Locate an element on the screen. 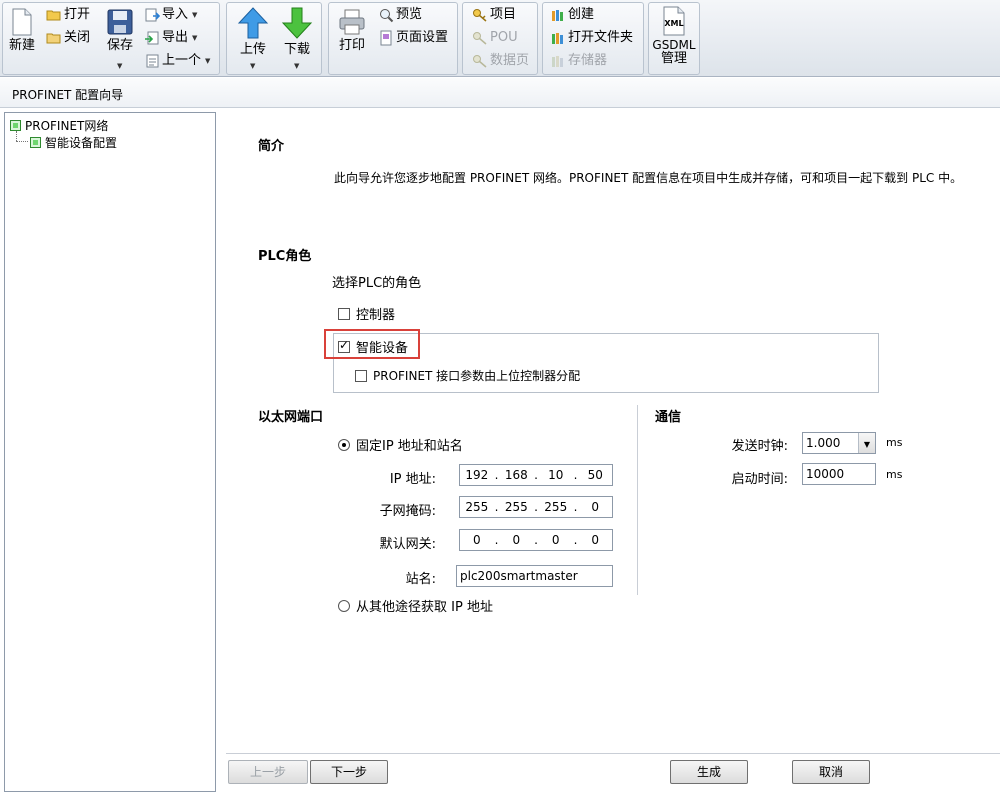 This screenshot has width=1000, height=794. send-clock-select: 1.000 ▼ is located at coordinates (839, 443).